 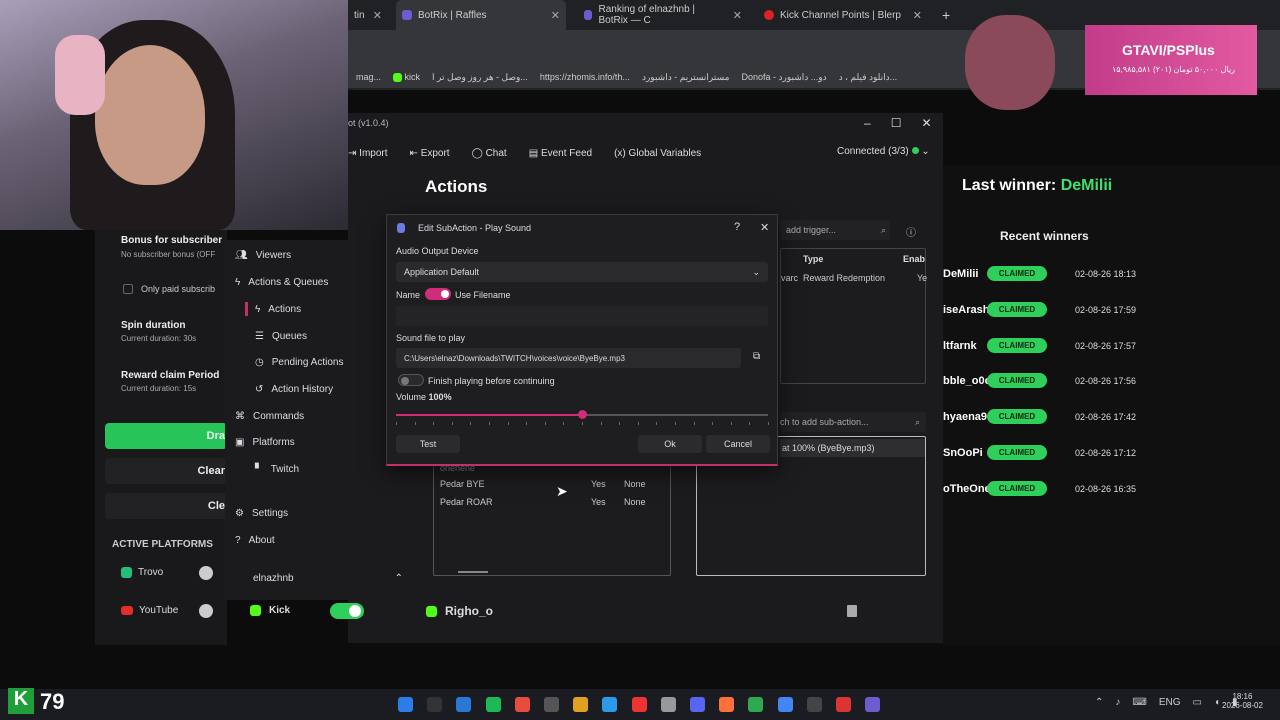 I want to click on triggers-table: Type Enab varc Reward Redemption Ye, so click(x=853, y=316).